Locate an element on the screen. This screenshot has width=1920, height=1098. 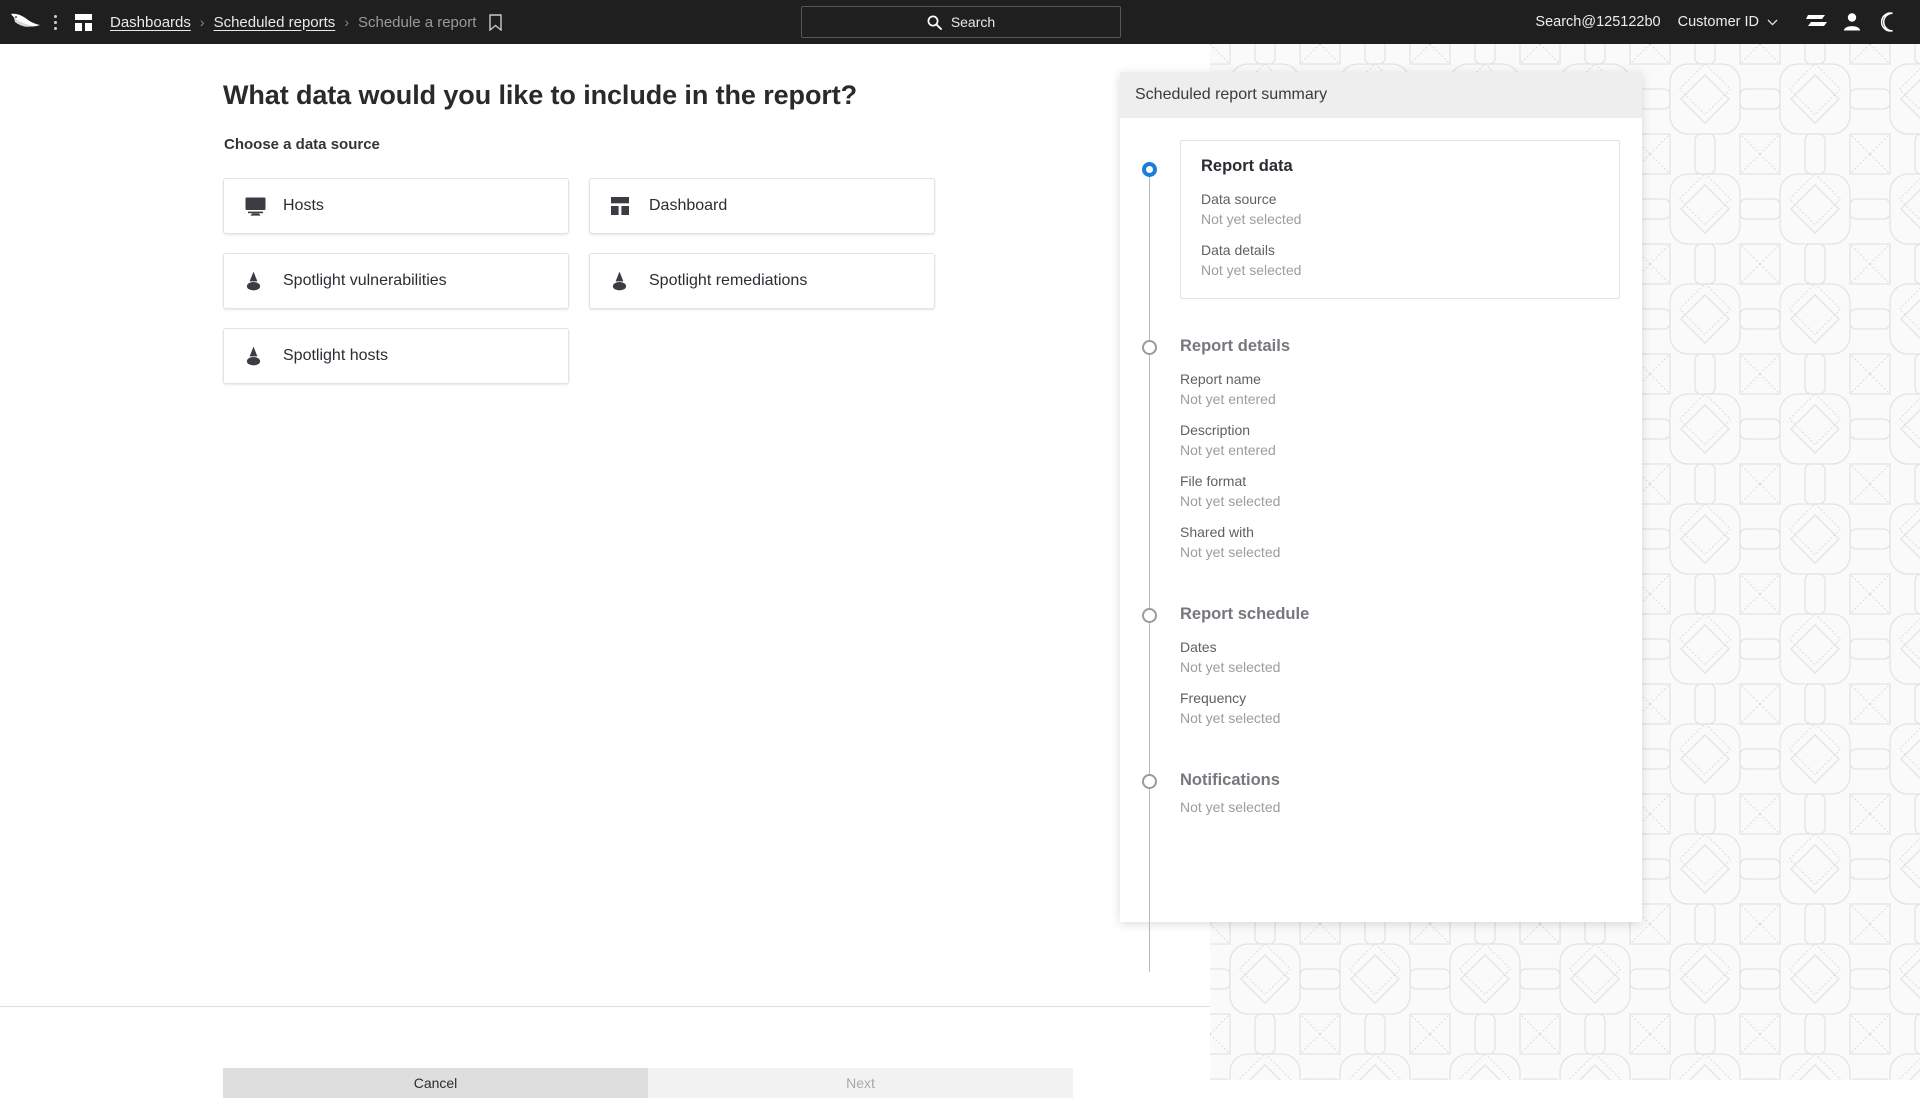
summary-field: Description Not yet entered is located at coordinates (1411, 440).